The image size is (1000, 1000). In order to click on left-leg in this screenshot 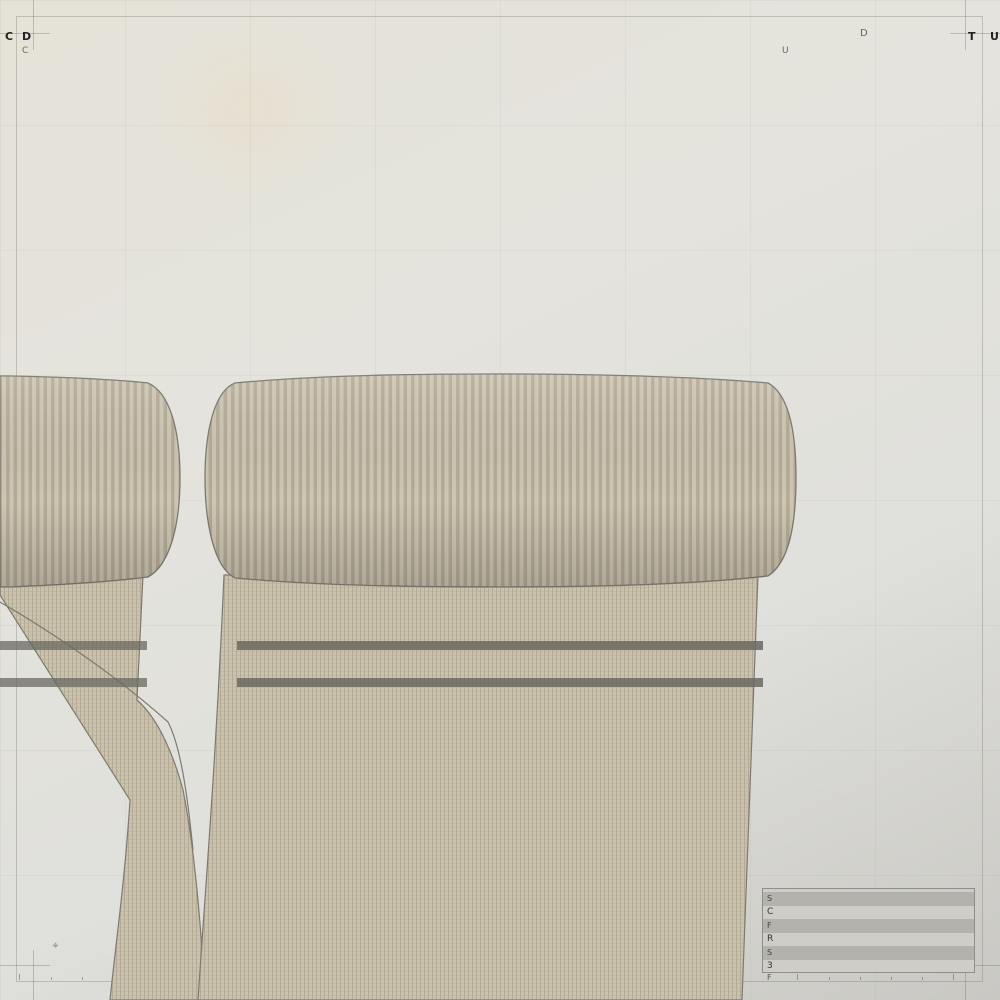, I will do `click(103, 787)`.